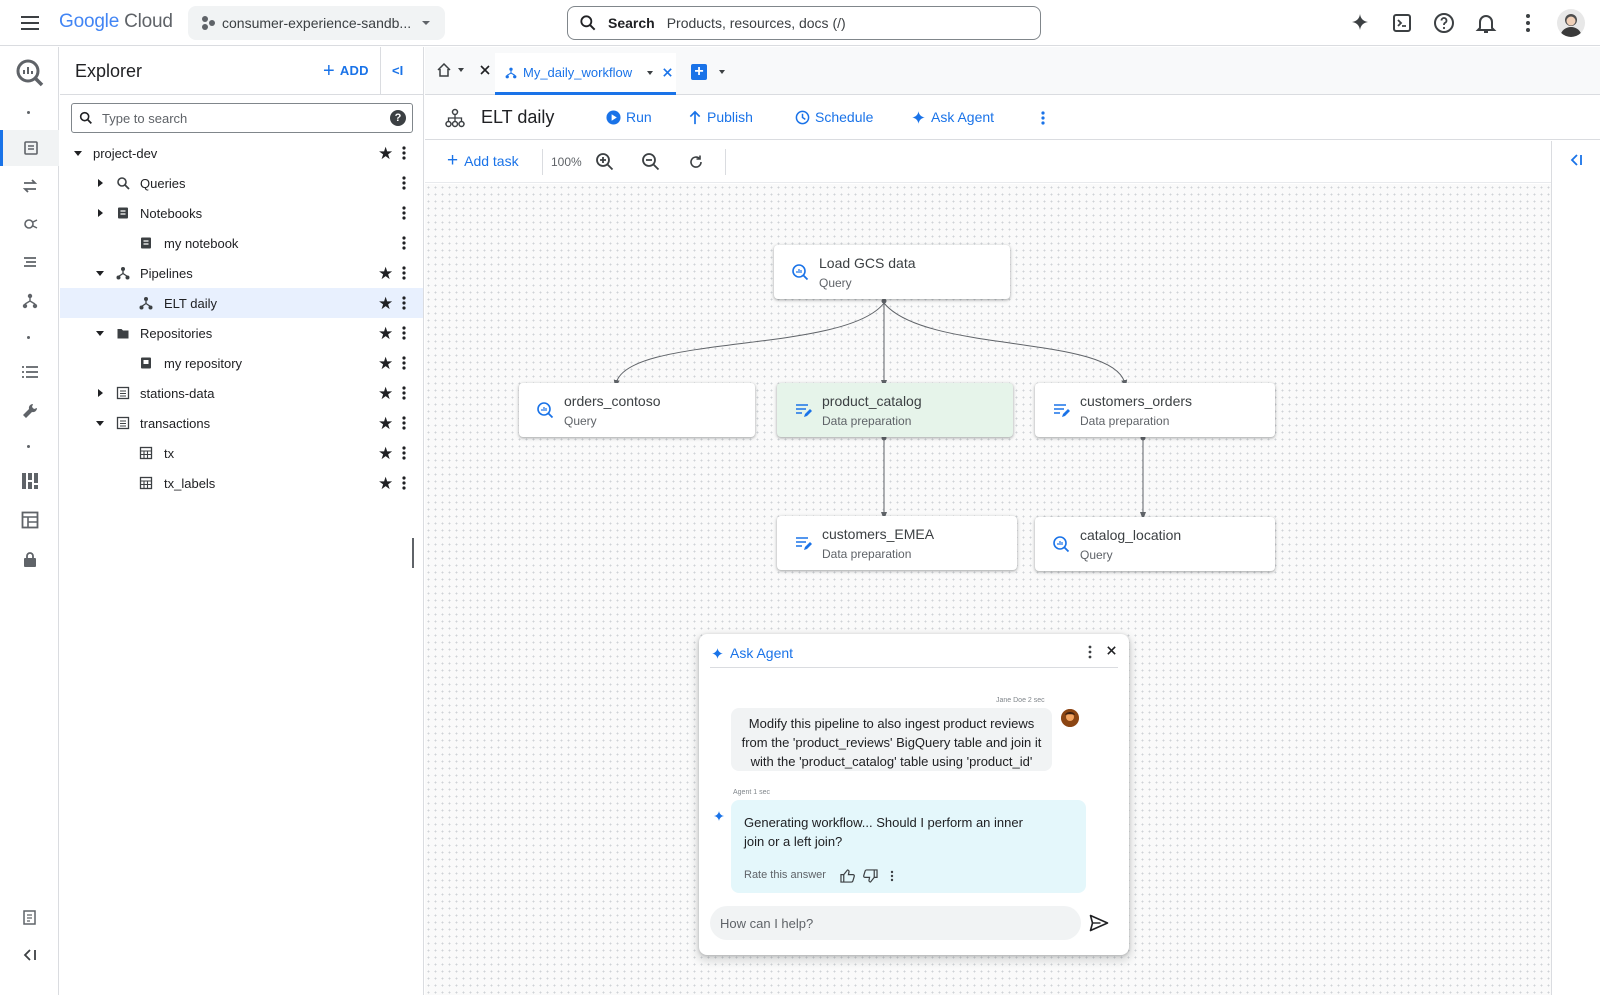  I want to click on node-product-catalog: product_catalog Data preparation, so click(895, 410).